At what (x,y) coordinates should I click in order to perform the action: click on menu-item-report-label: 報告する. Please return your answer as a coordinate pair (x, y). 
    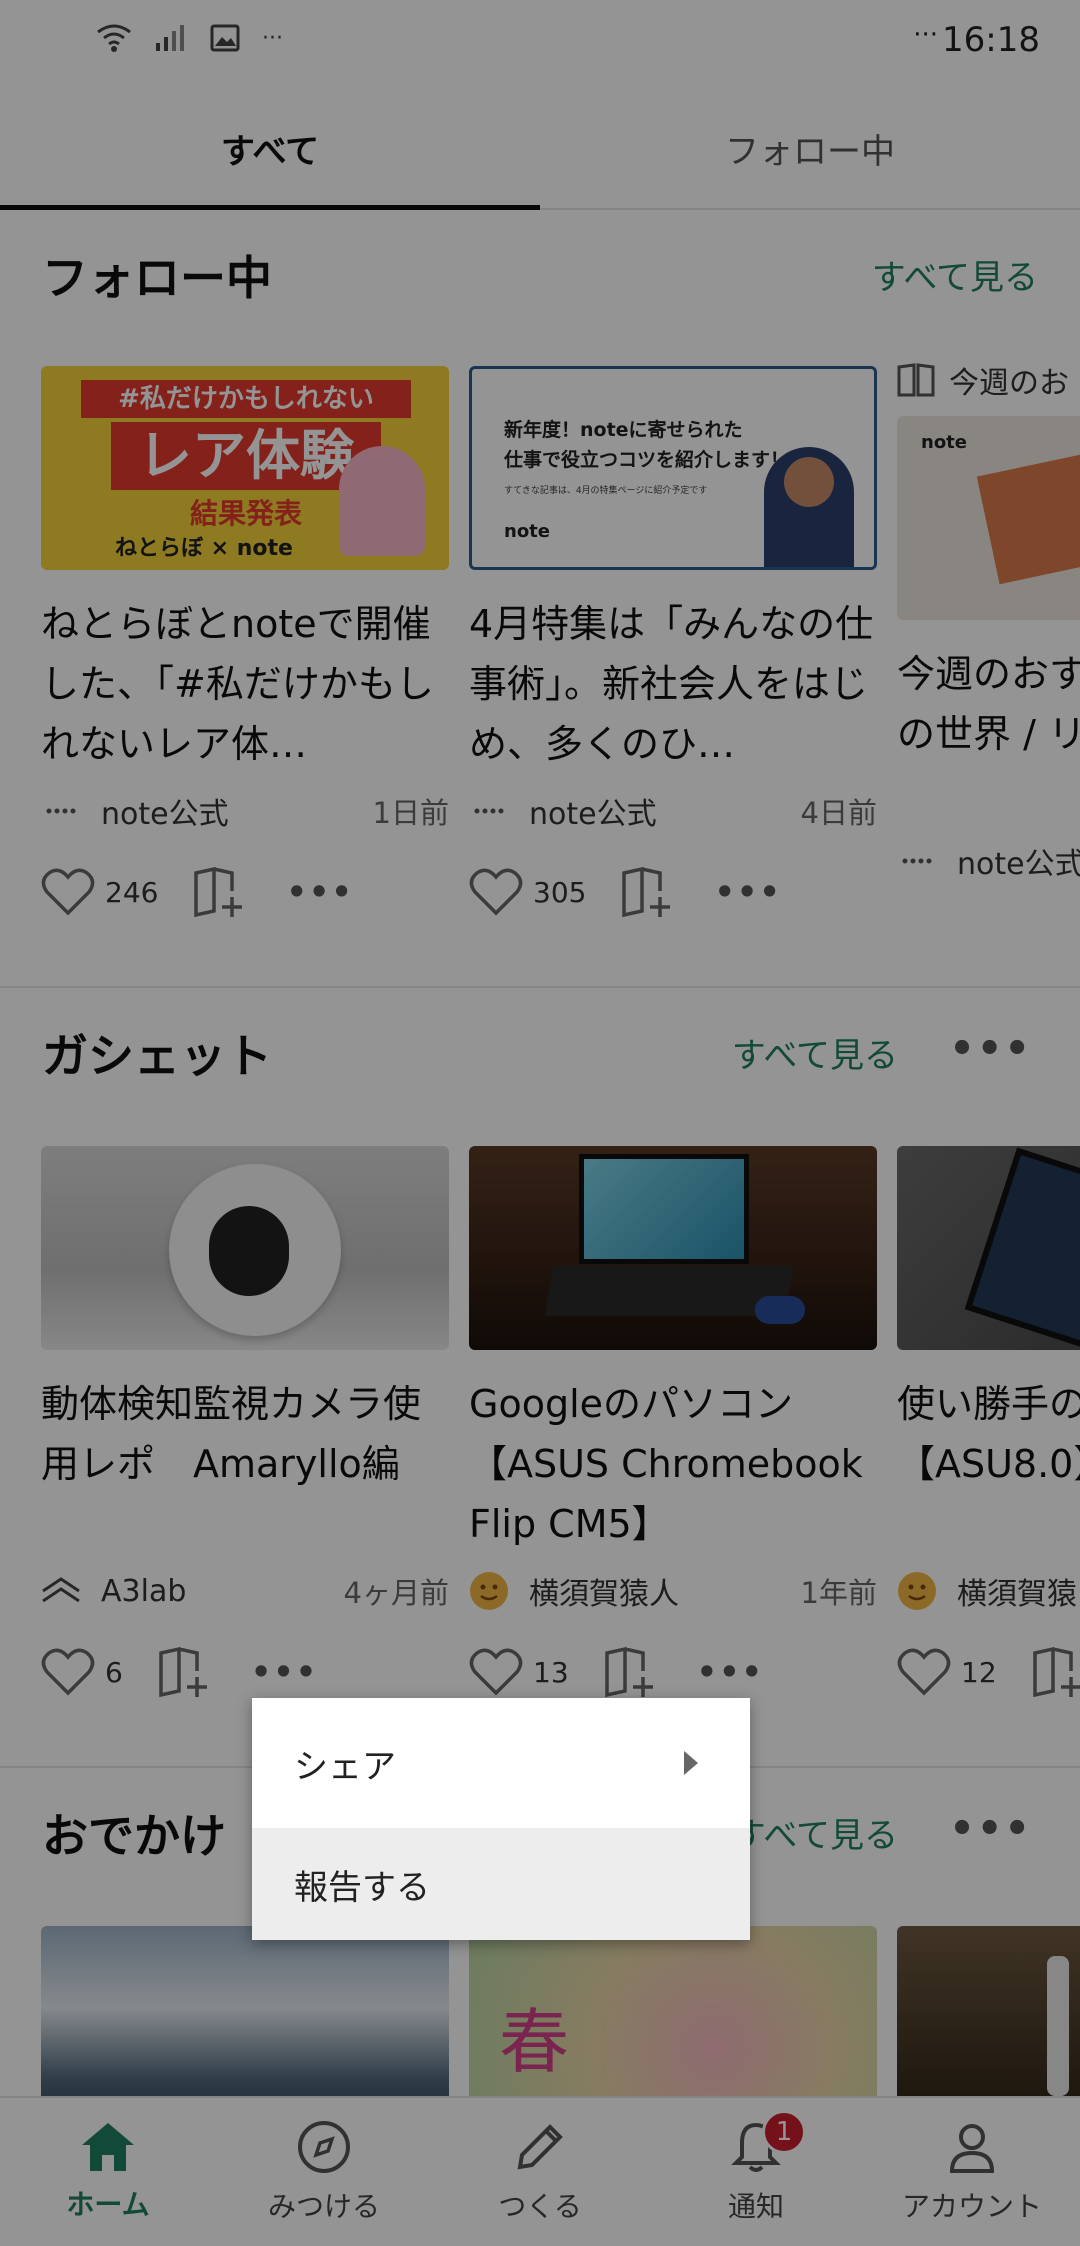
    Looking at the image, I should click on (362, 1887).